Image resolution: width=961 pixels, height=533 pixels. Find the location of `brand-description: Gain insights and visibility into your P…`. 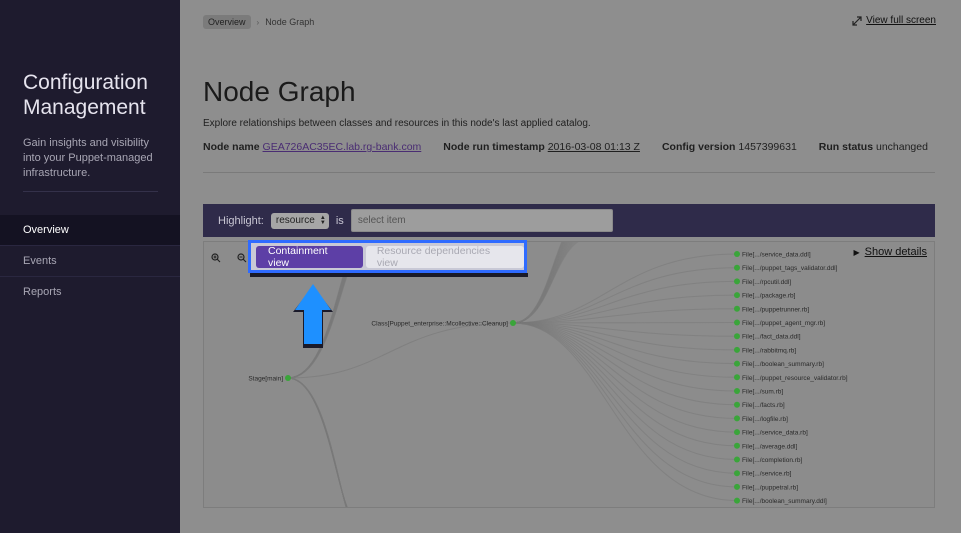

brand-description: Gain insights and visibility into your P… is located at coordinates (88, 158).